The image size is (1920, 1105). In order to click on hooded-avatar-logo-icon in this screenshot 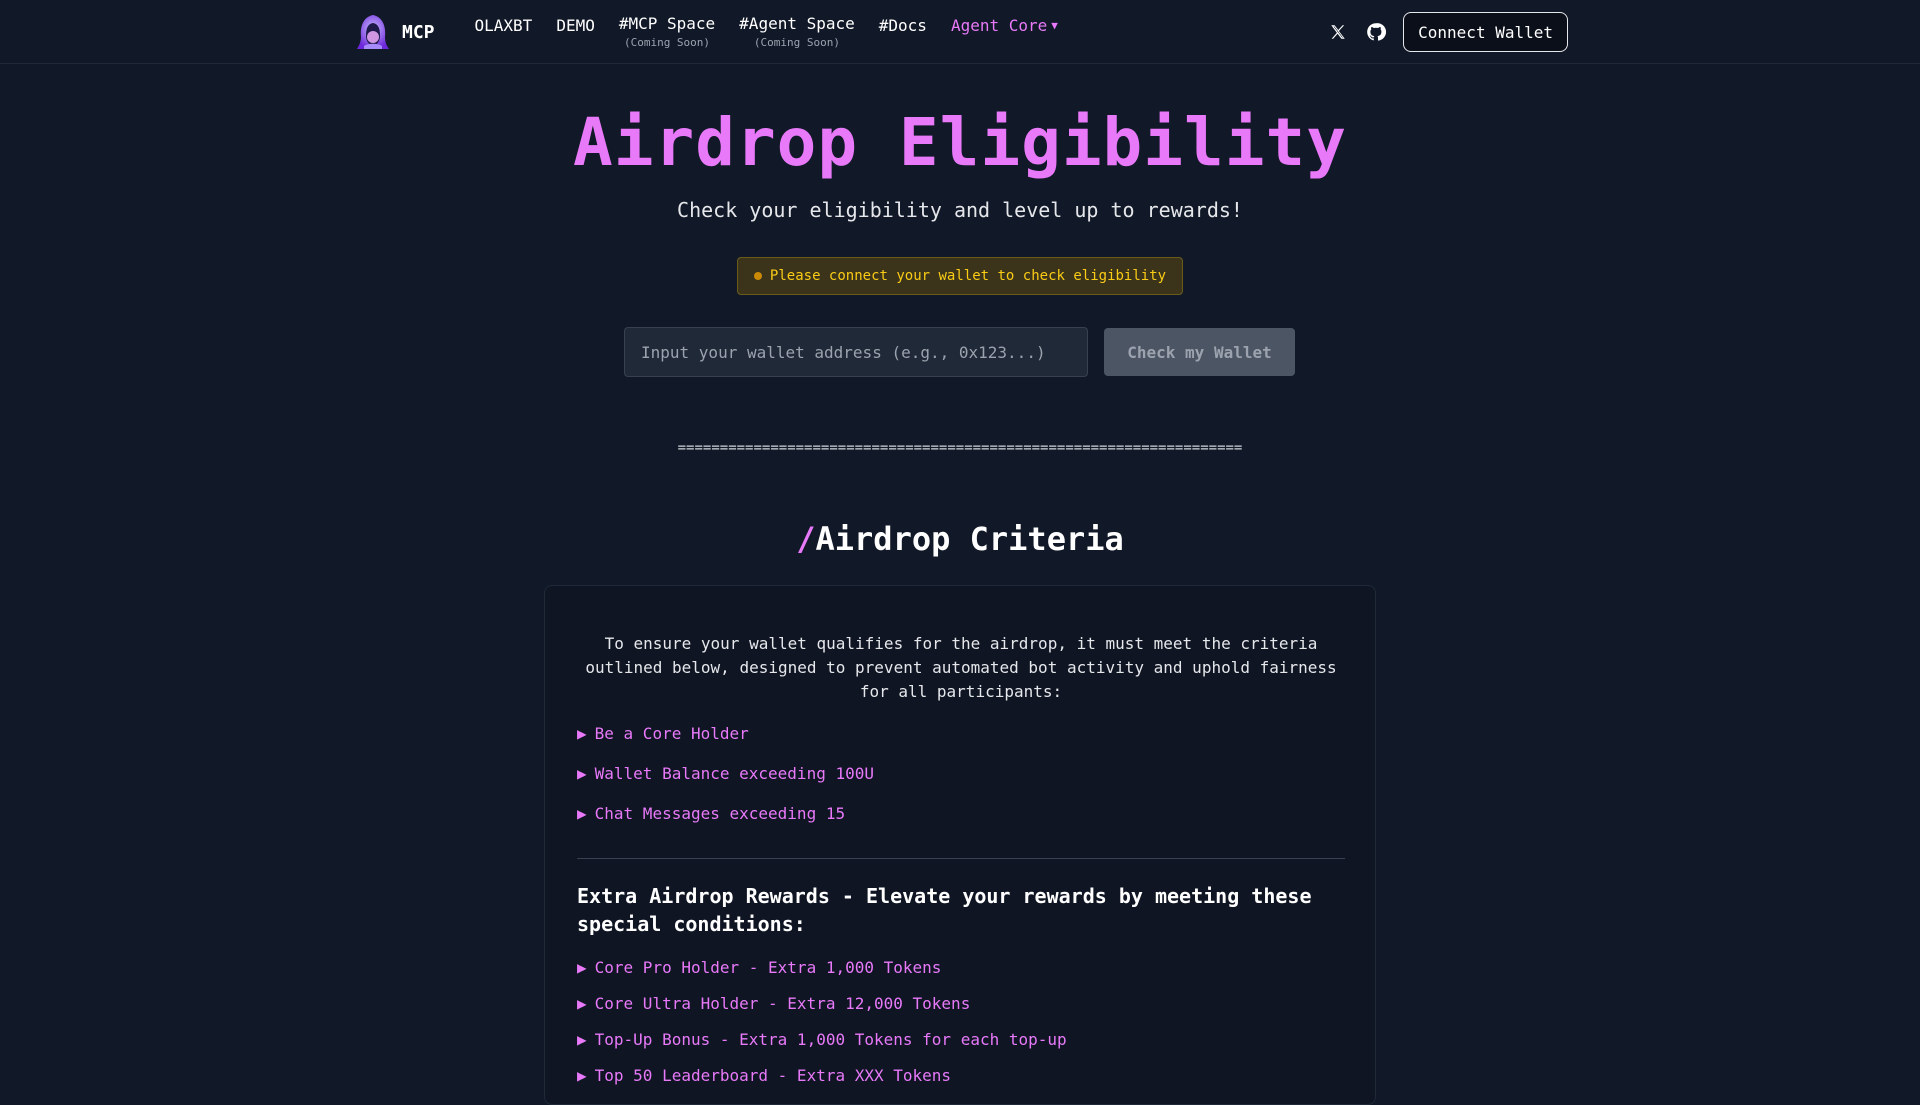, I will do `click(373, 32)`.